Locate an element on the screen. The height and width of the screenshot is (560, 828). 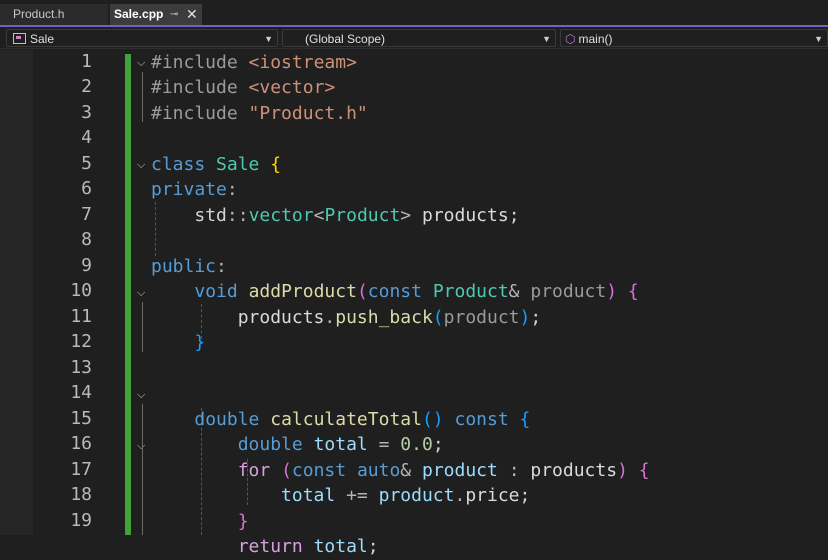
line-number: 3 is located at coordinates (86, 112).